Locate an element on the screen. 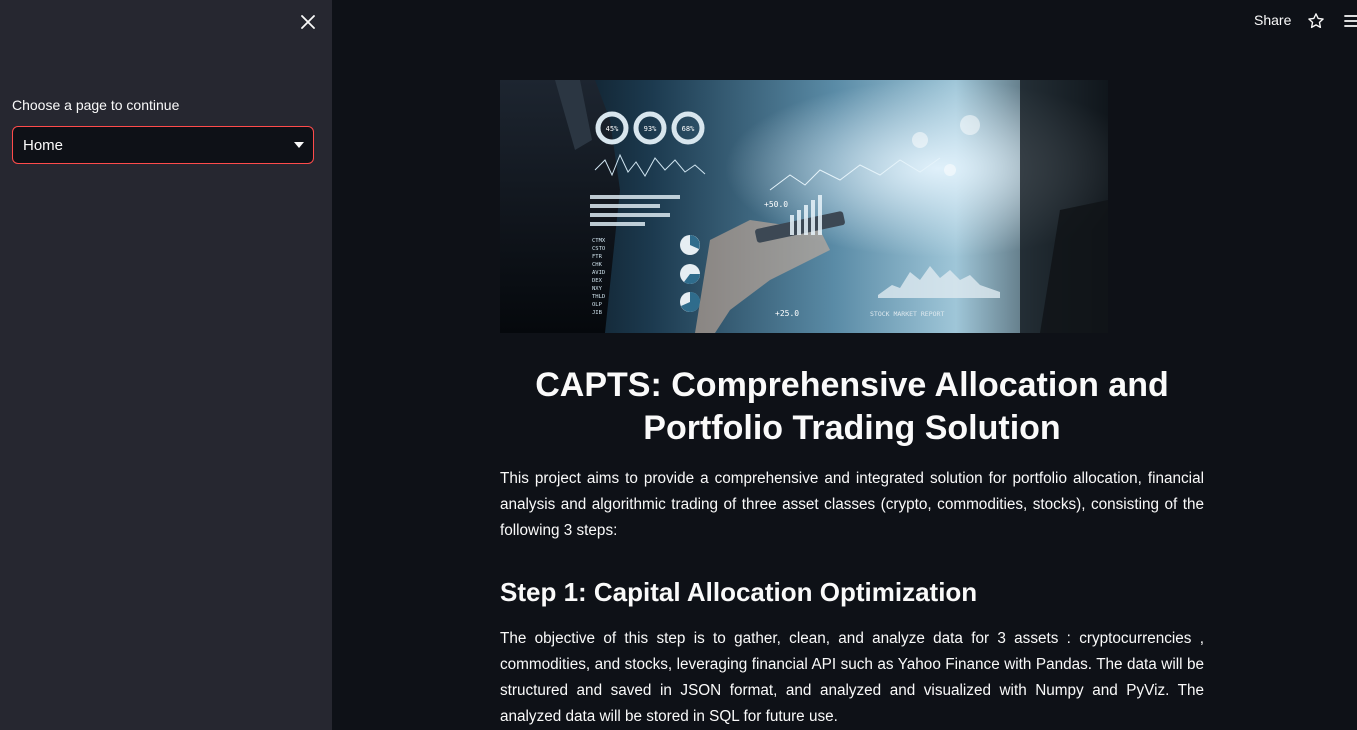 Image resolution: width=1357 pixels, height=730 pixels. hamburger-menu-icon is located at coordinates (1350, 21).